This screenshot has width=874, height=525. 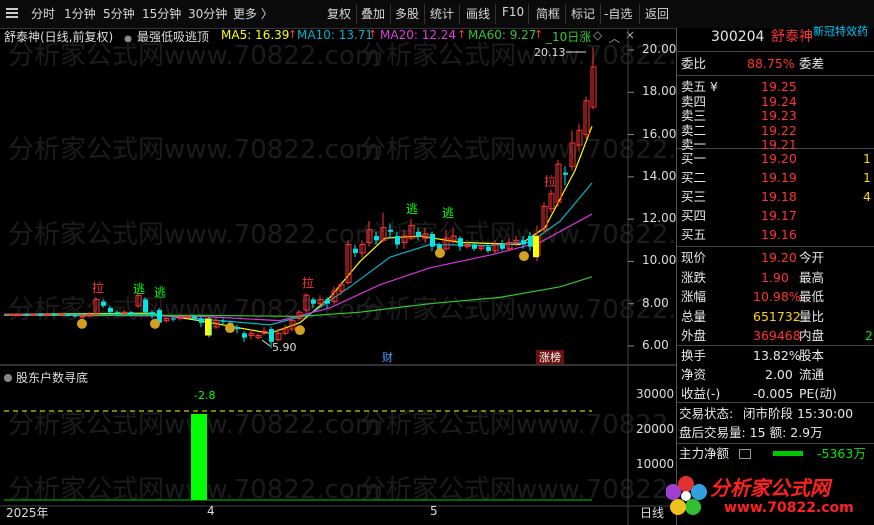 I want to click on quote-stat-label-2: 最低, so click(x=812, y=296).